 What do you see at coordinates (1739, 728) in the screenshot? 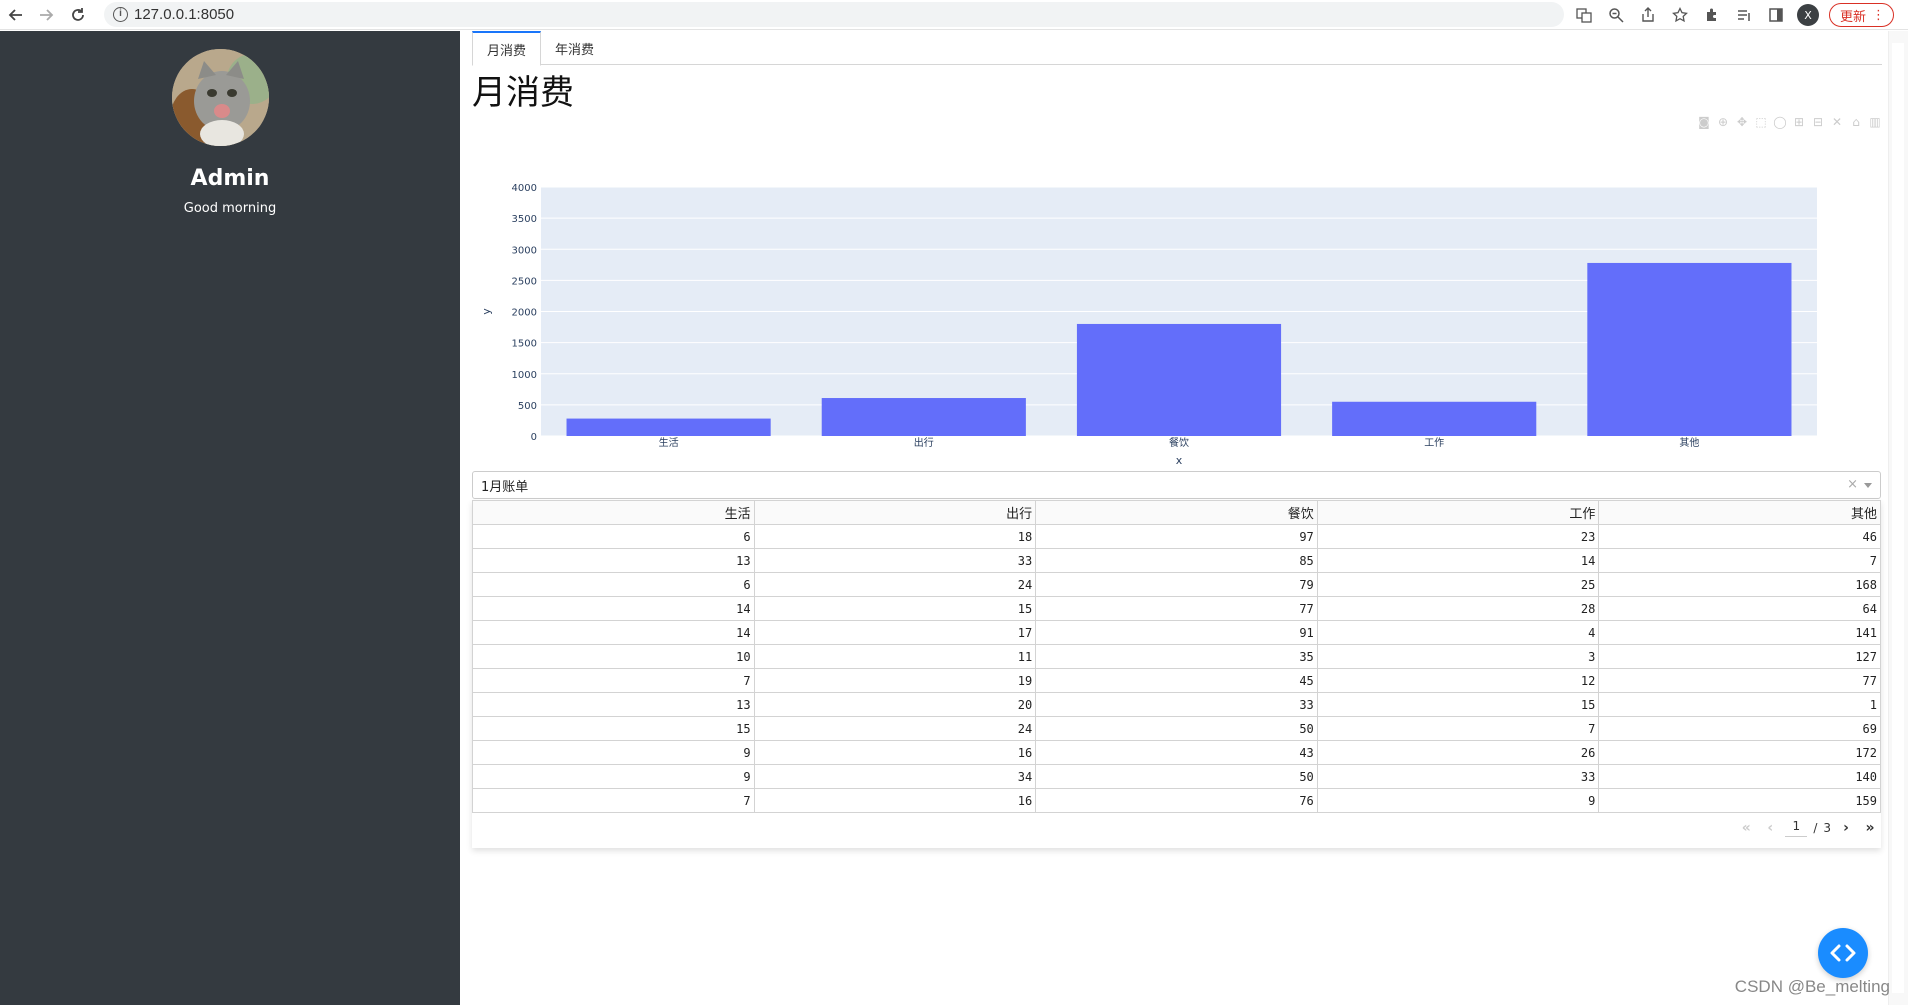
I see `table-cell: 69` at bounding box center [1739, 728].